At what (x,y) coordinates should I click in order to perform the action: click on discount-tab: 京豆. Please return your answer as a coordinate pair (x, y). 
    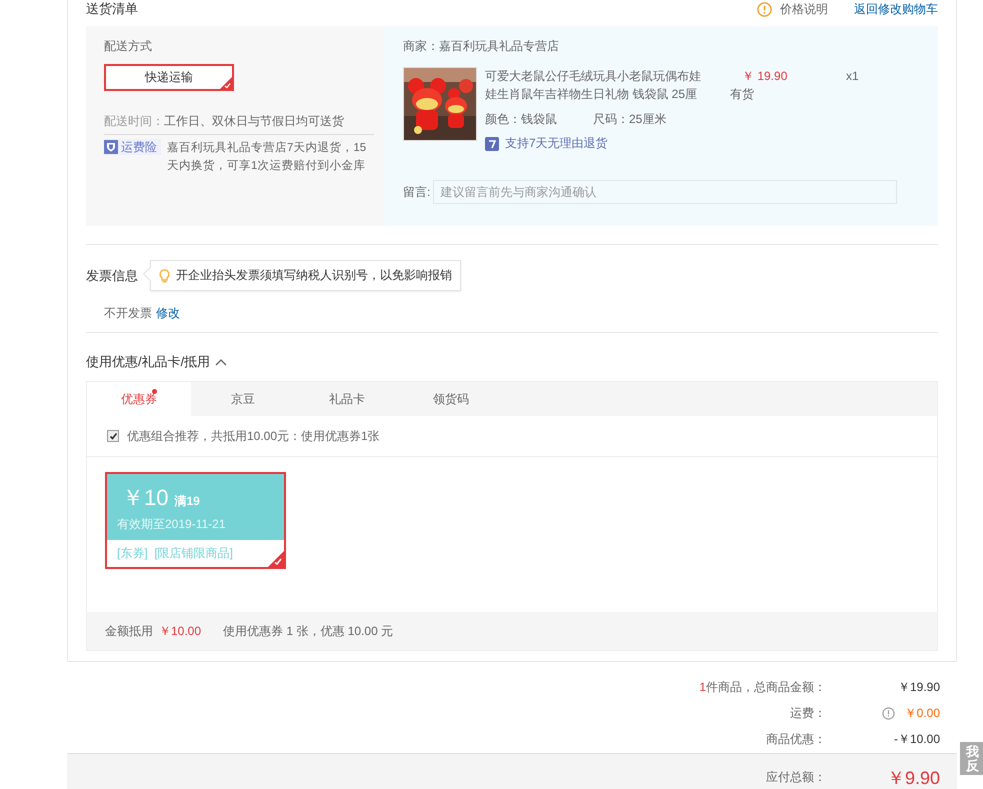
    Looking at the image, I should click on (243, 399).